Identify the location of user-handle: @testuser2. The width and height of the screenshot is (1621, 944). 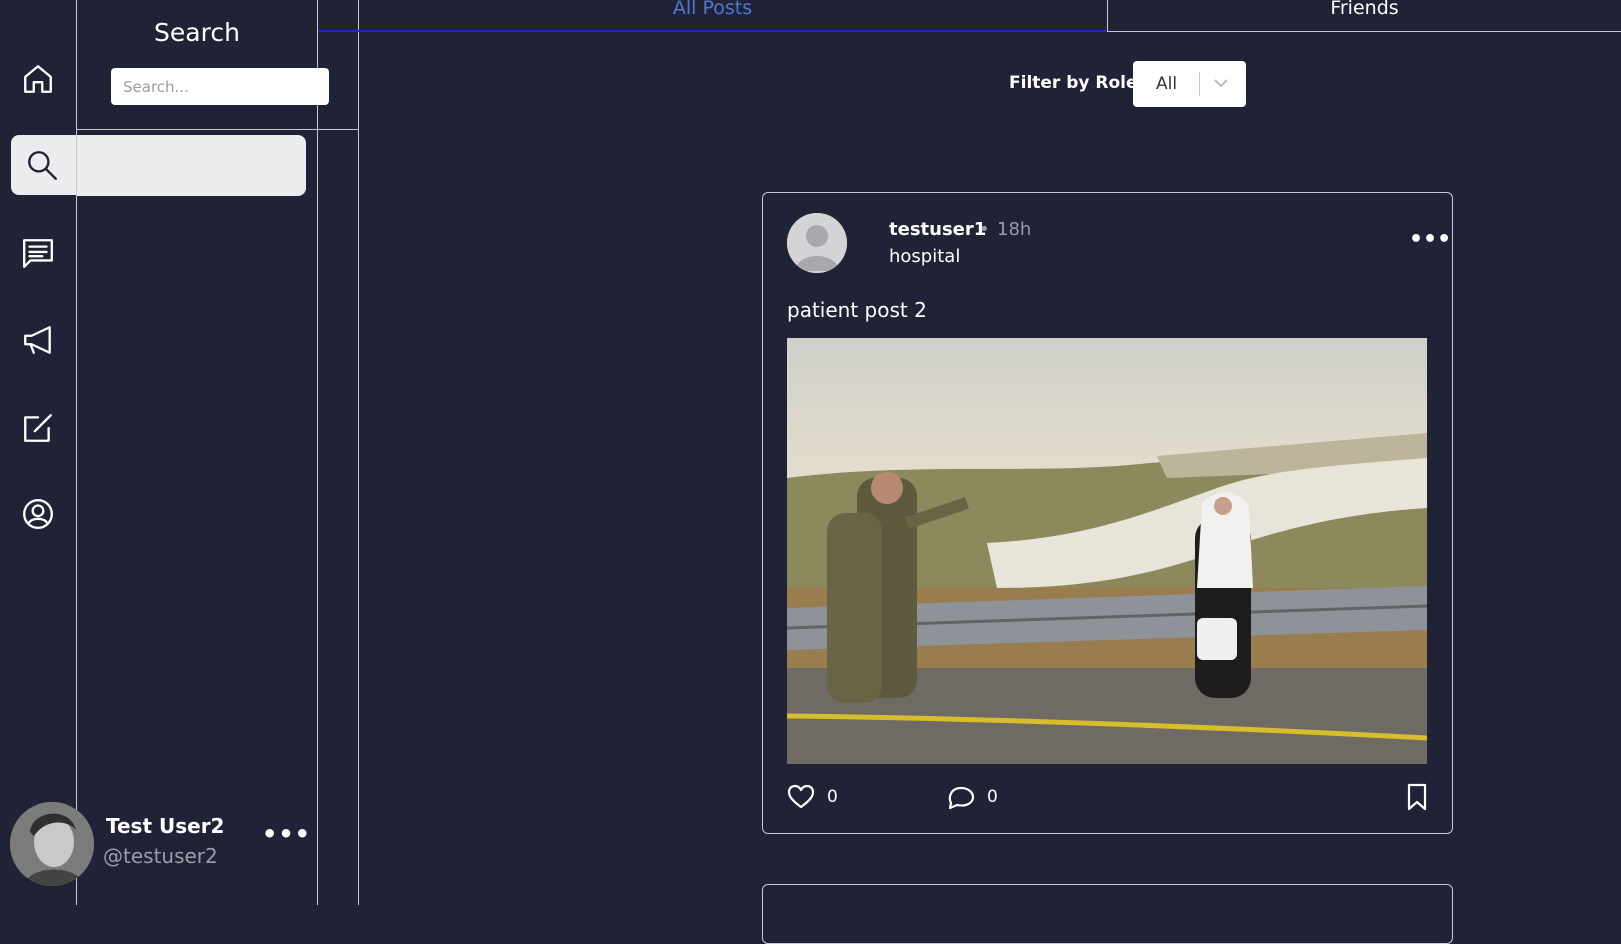
(160, 856).